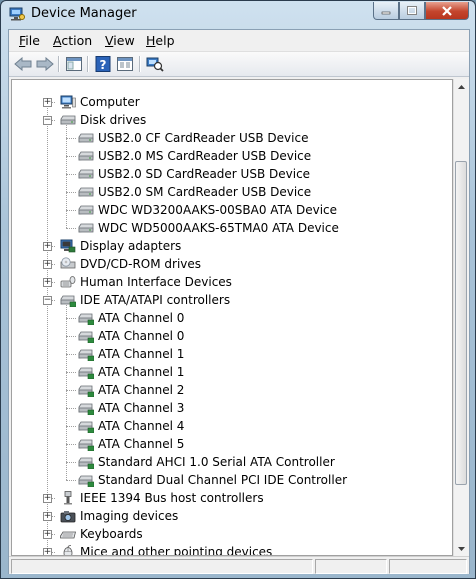 This screenshot has width=476, height=579. Describe the element at coordinates (412, 11) in the screenshot. I see `maximize-button` at that location.